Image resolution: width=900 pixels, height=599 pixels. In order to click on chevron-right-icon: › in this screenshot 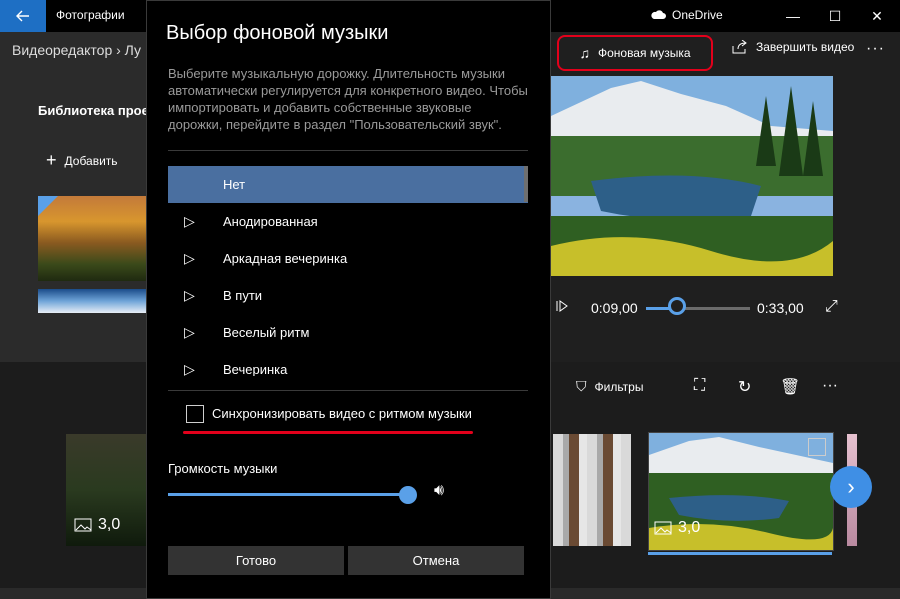, I will do `click(851, 486)`.